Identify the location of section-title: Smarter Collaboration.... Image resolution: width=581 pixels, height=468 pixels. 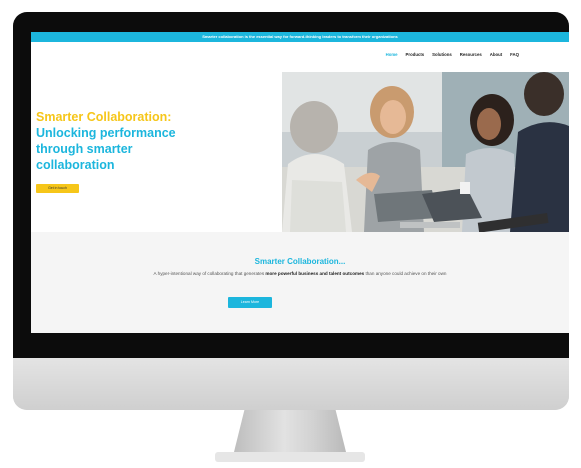
(300, 261).